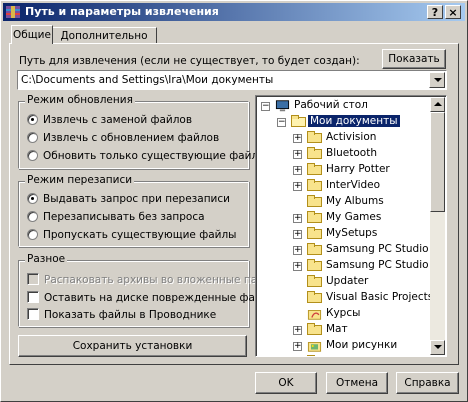 This screenshot has height=402, width=468. I want to click on radio-update-existing: Обновить только существующие файлы, so click(146, 156).